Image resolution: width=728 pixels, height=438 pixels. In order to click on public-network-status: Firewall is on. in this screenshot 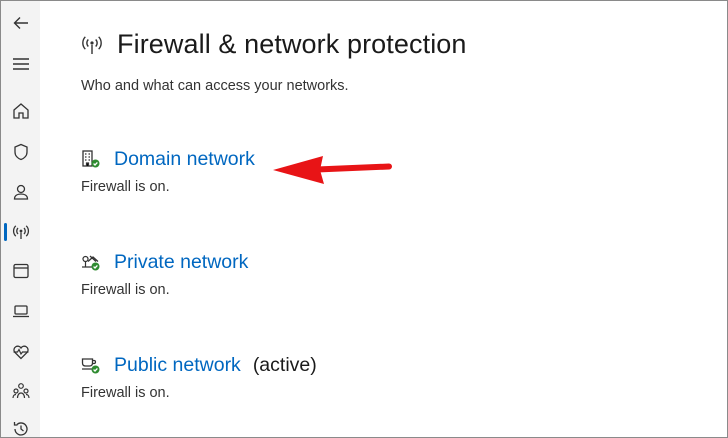, I will do `click(125, 393)`.